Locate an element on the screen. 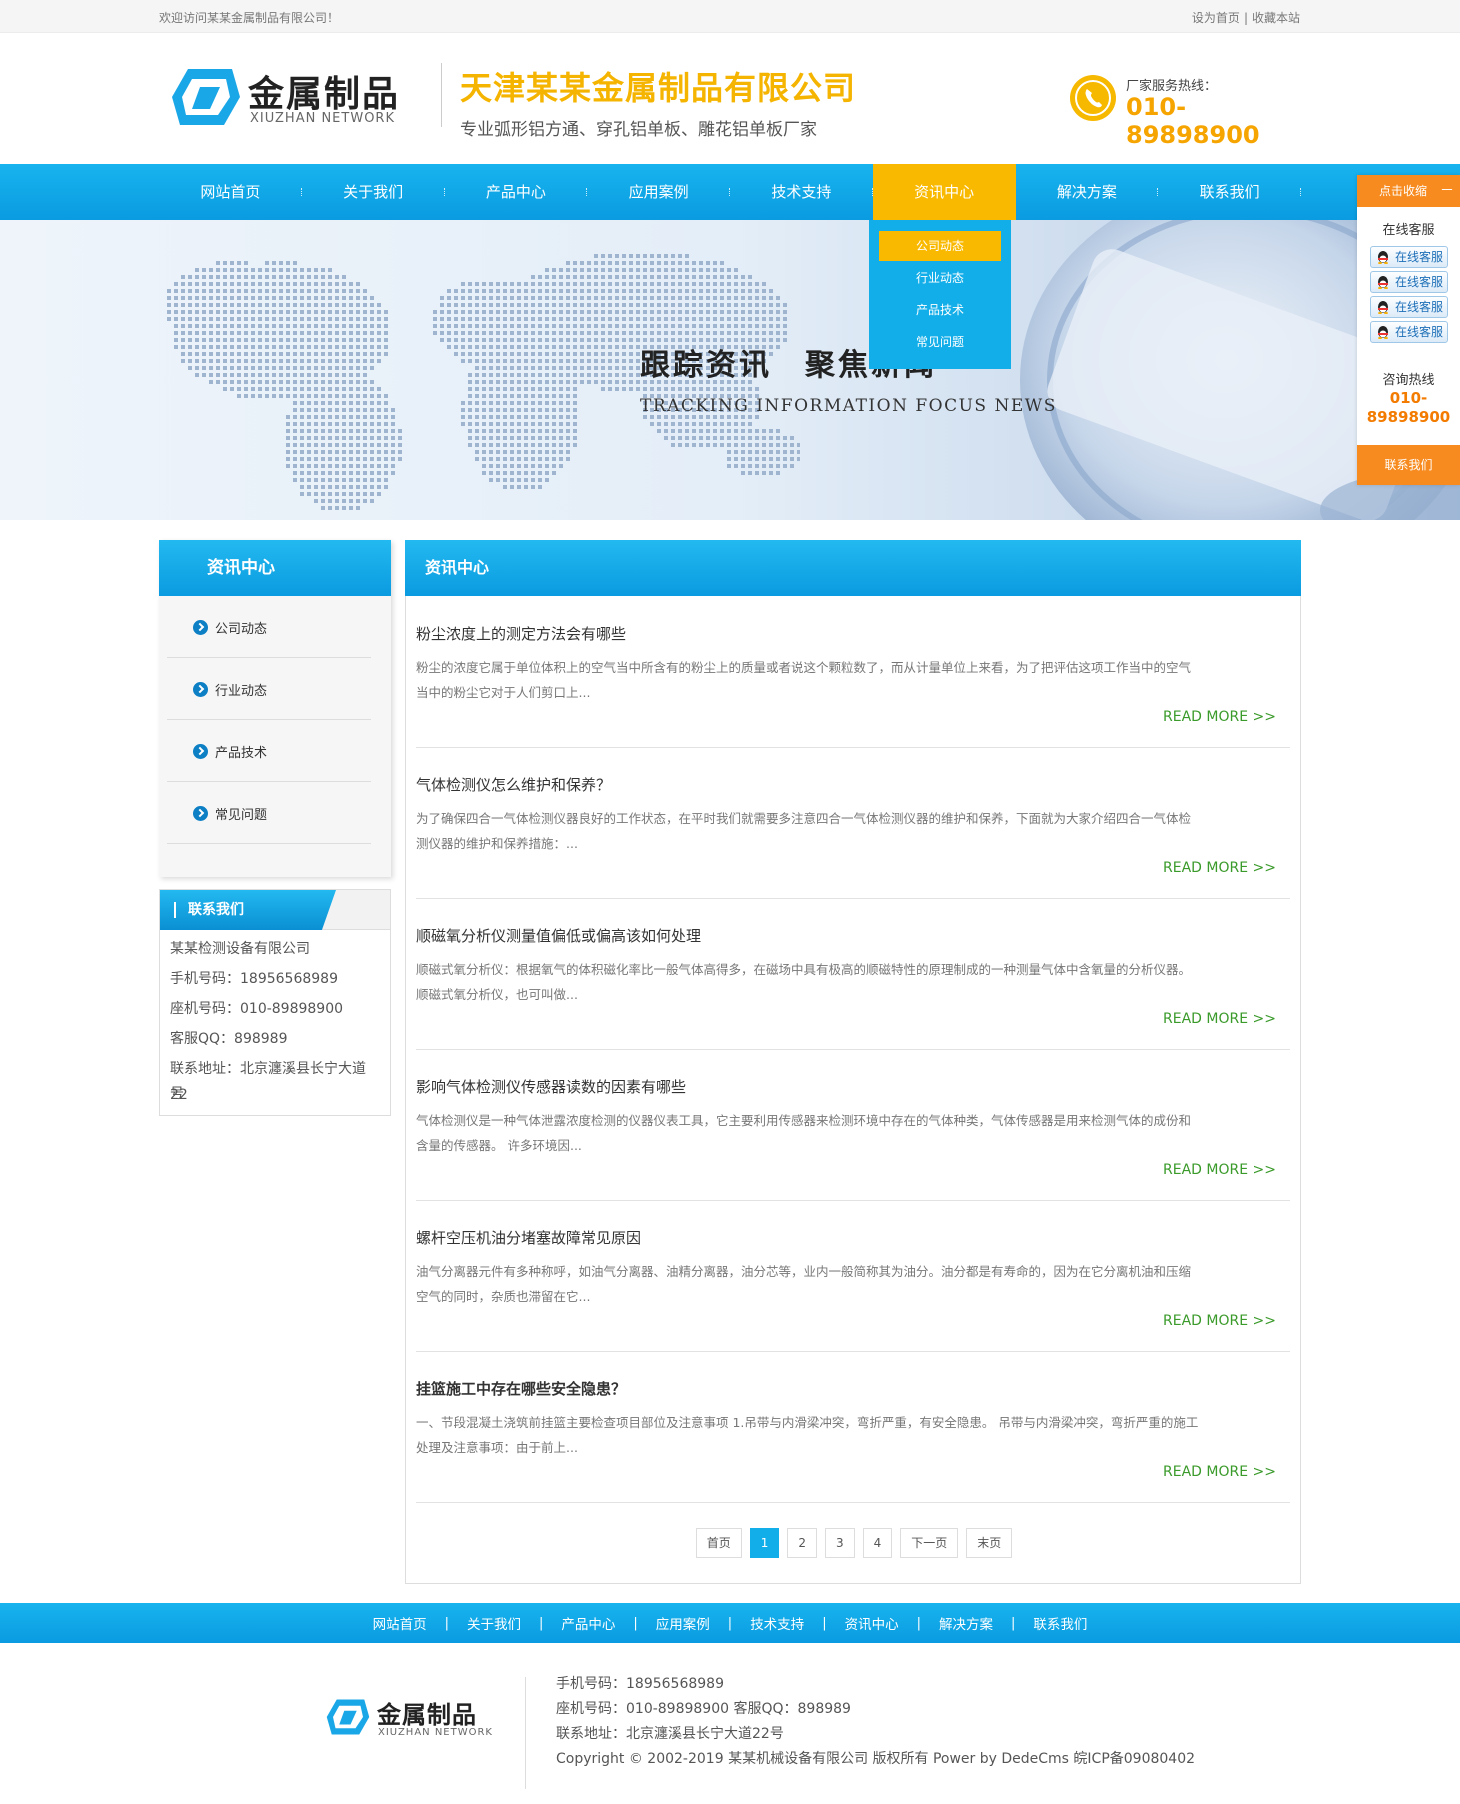  consult-hotline-number: 010- 89898900 is located at coordinates (1408, 408).